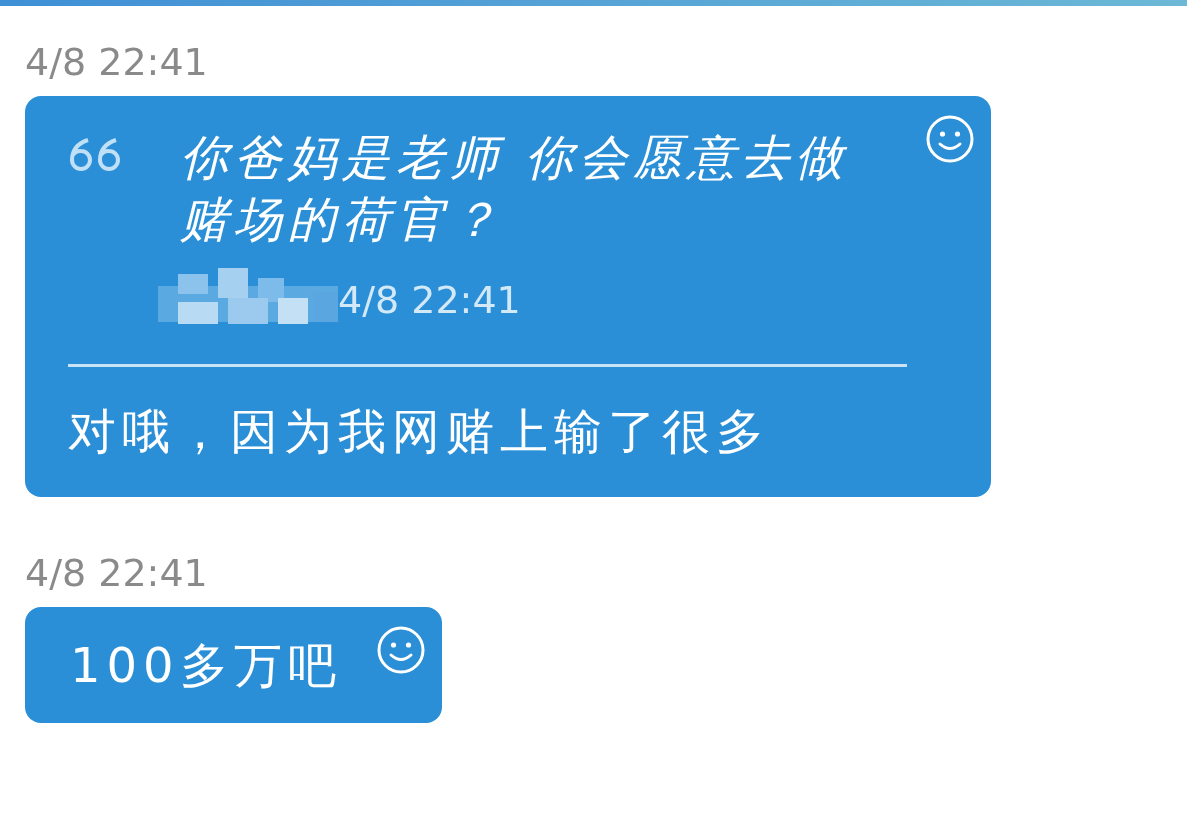 This screenshot has width=1187, height=829. I want to click on message-text: 对哦，因为我网赌上输了很多, so click(419, 431).